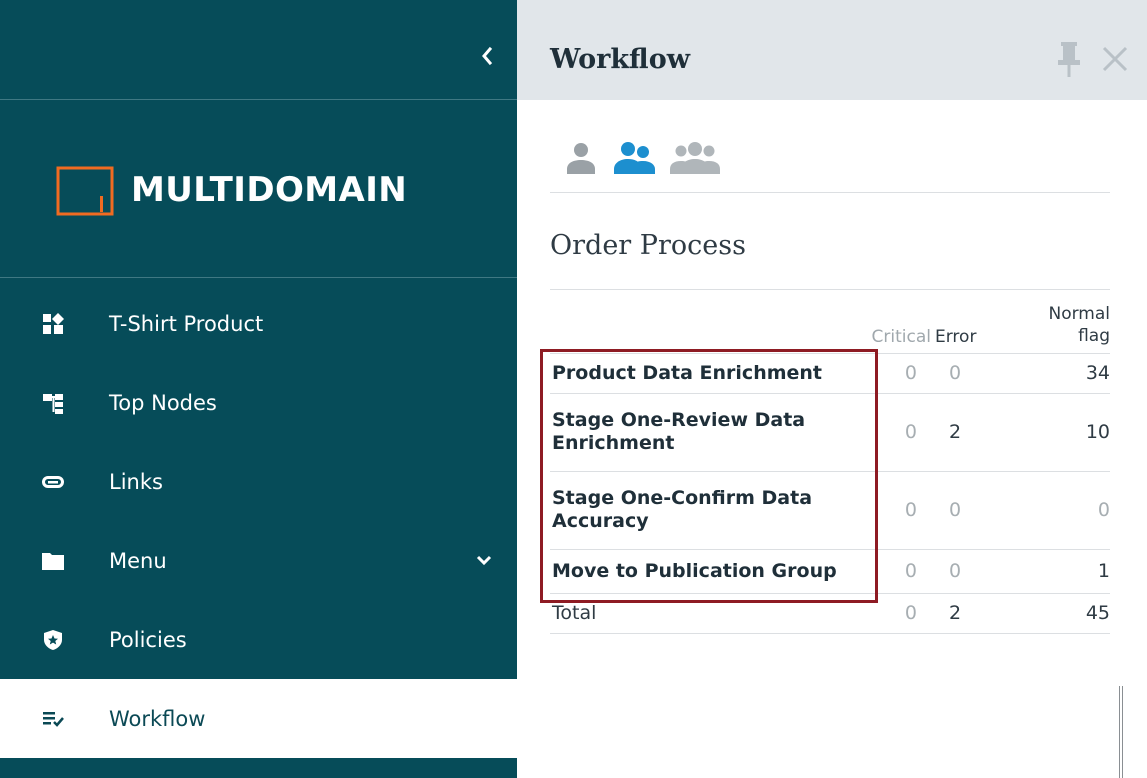 The image size is (1147, 778). I want to click on table-row: Product Data Enrichment 0 0 34, so click(830, 372).